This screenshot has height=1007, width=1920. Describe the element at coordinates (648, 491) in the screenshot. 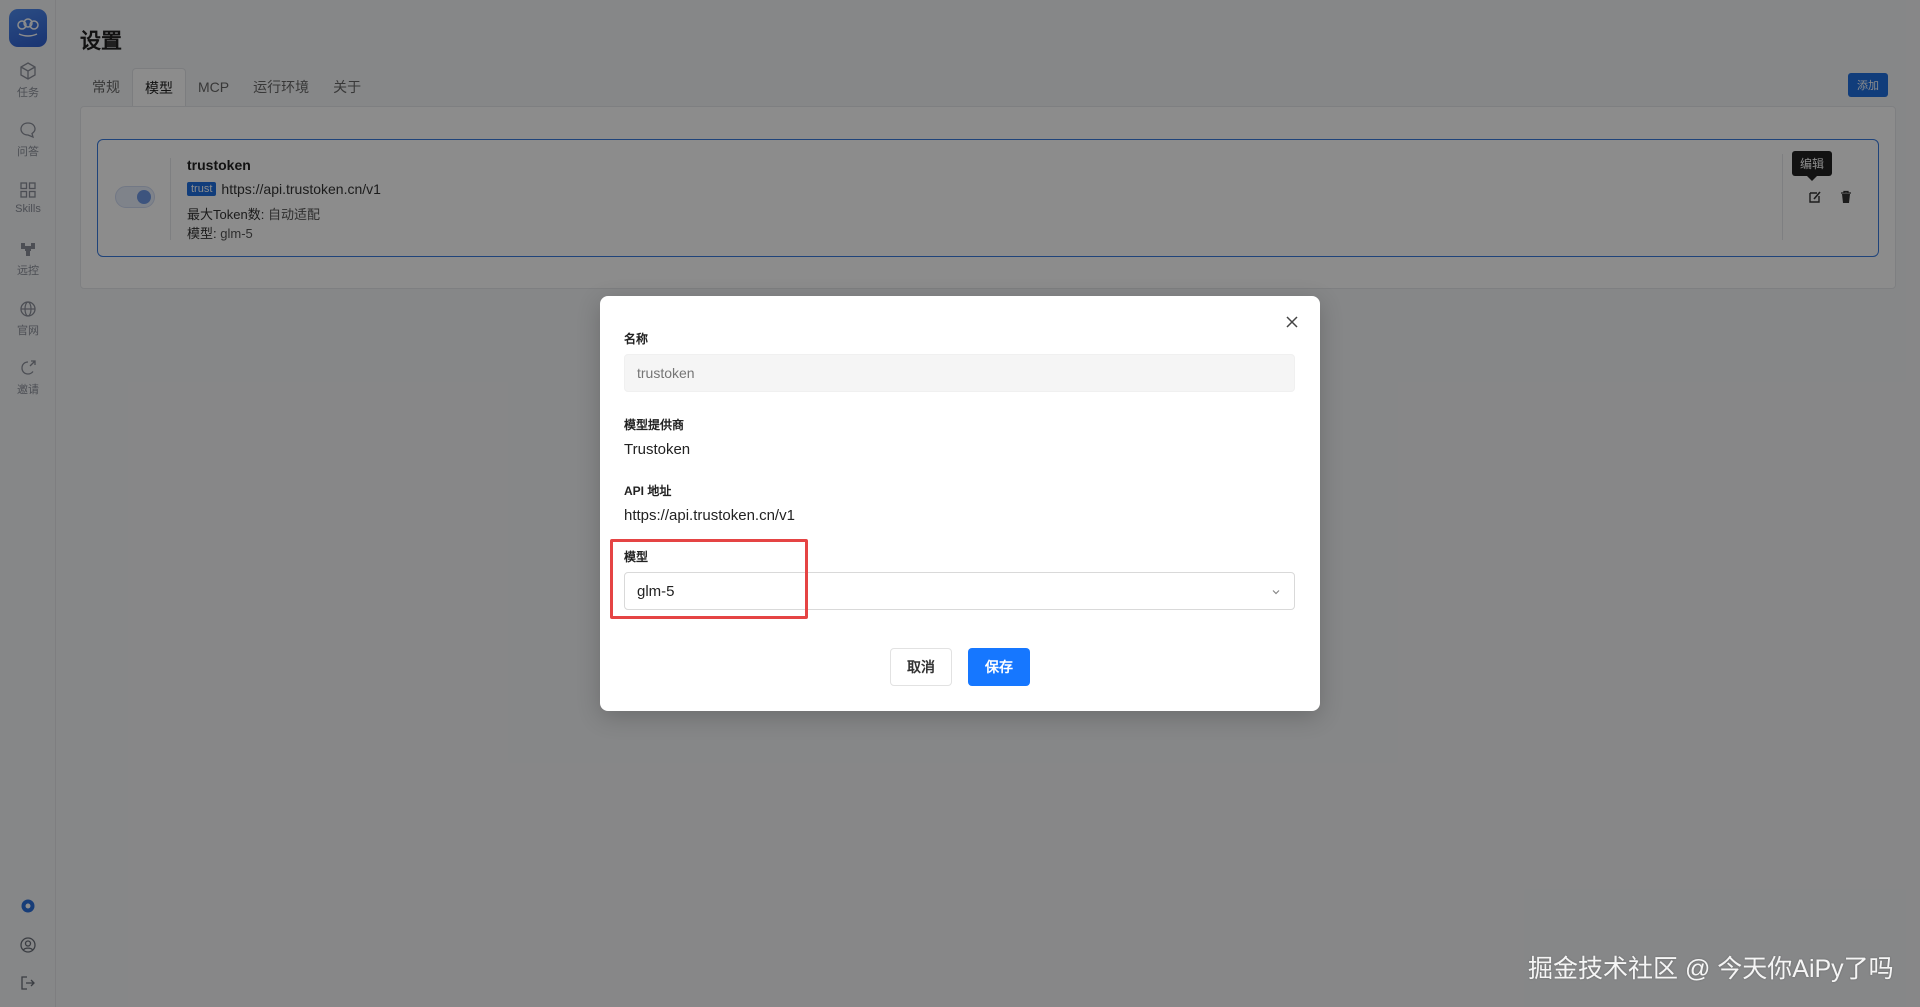

I see `api-label: API 地址` at that location.